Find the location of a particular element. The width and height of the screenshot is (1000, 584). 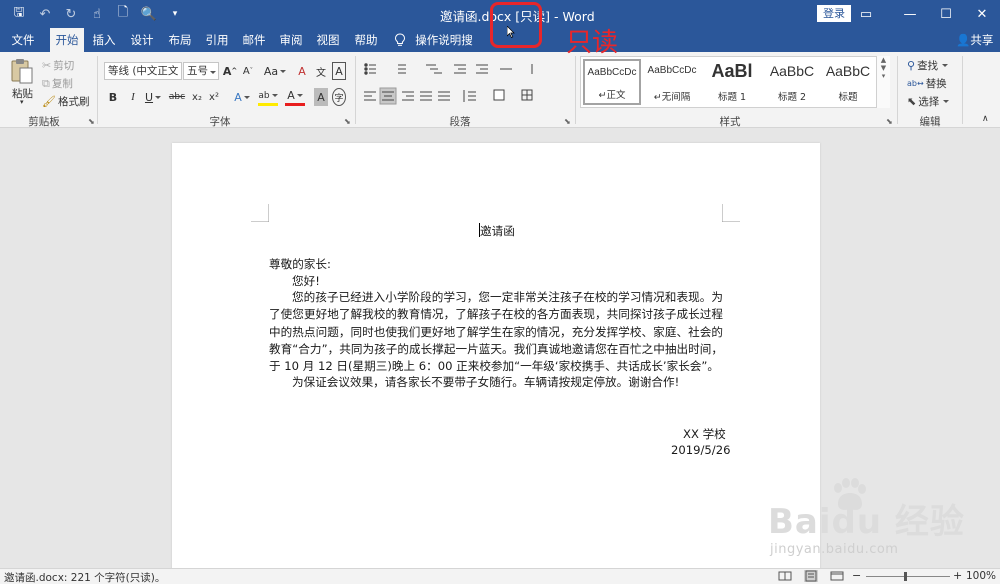

tab-layout: 布局 is located at coordinates (180, 40).